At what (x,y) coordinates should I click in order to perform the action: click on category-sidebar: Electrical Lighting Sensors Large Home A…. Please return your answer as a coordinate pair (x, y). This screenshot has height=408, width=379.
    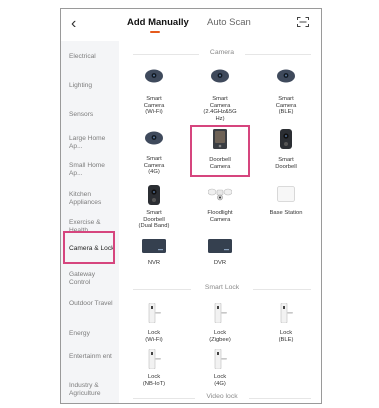
    Looking at the image, I should click on (90, 222).